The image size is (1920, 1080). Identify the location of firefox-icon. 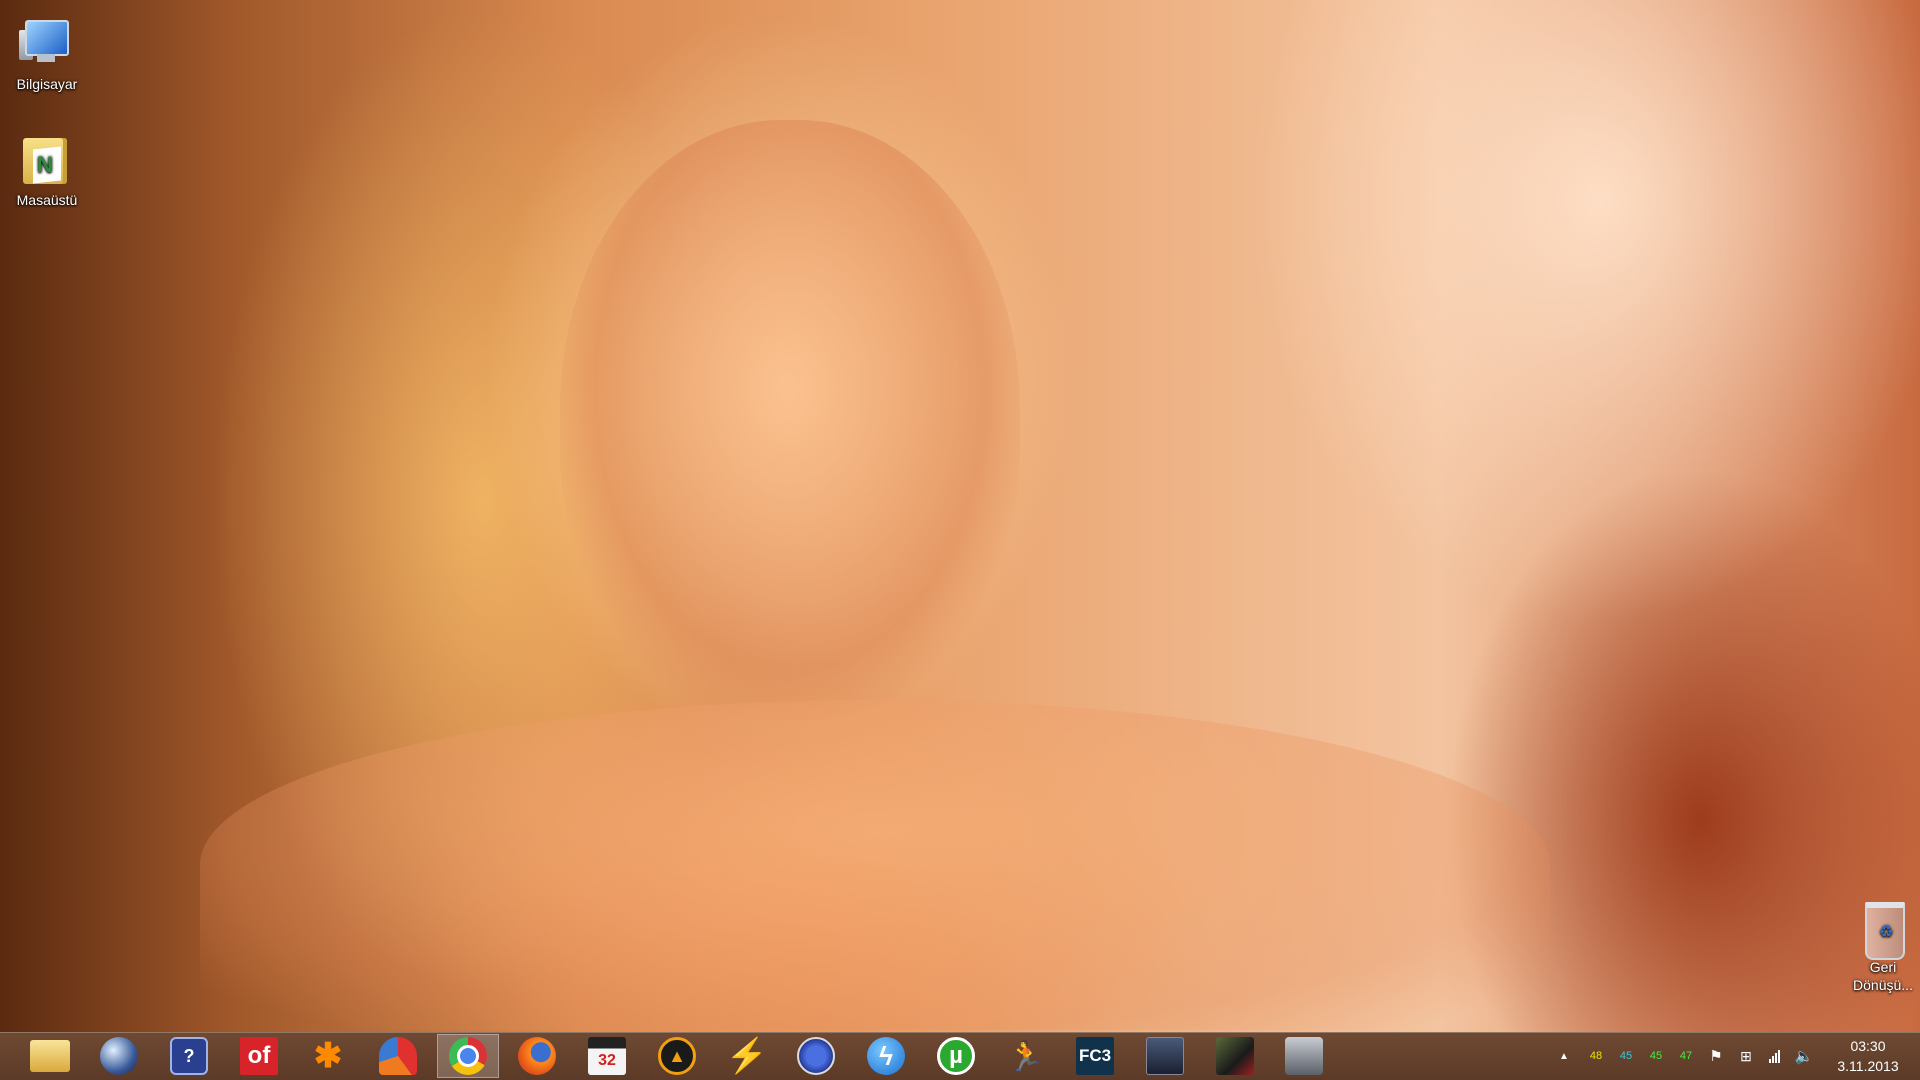
(537, 1056).